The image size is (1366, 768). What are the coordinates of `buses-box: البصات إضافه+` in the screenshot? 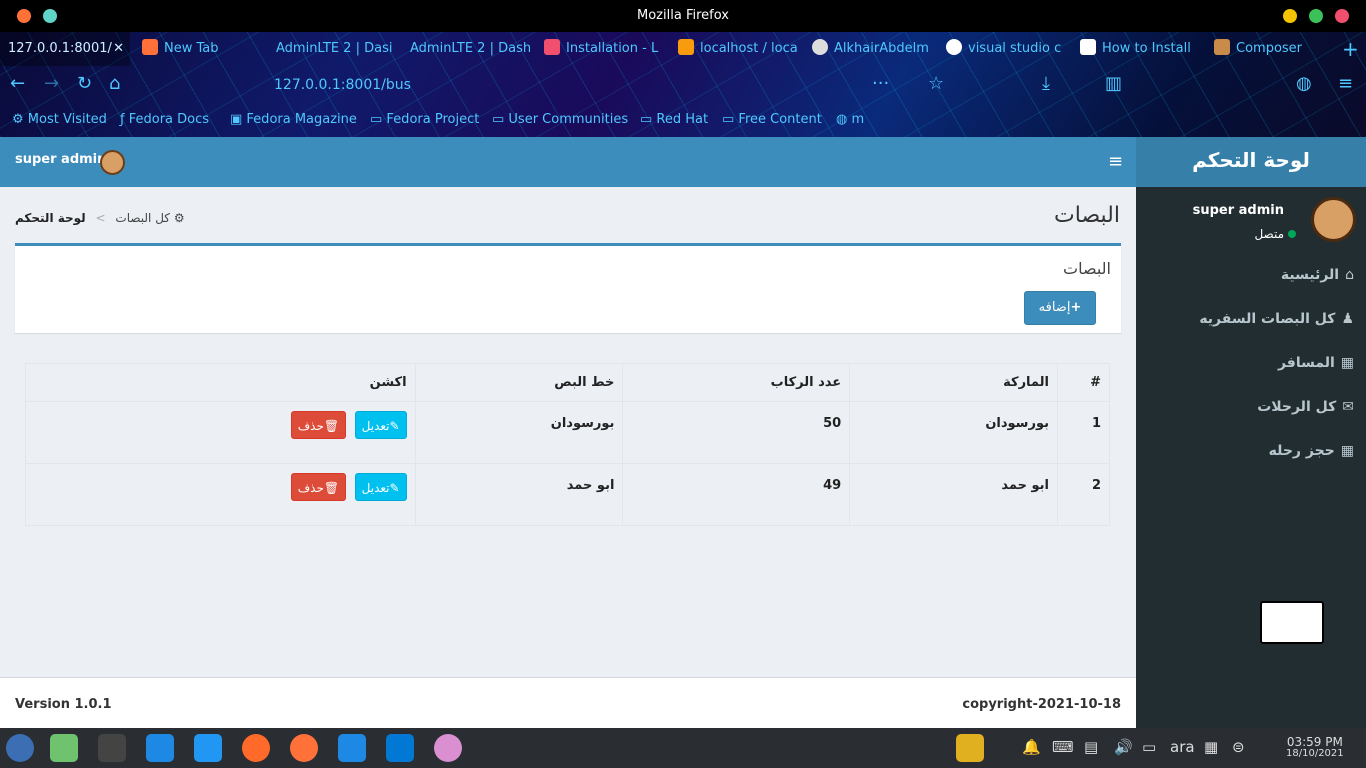 It's located at (568, 288).